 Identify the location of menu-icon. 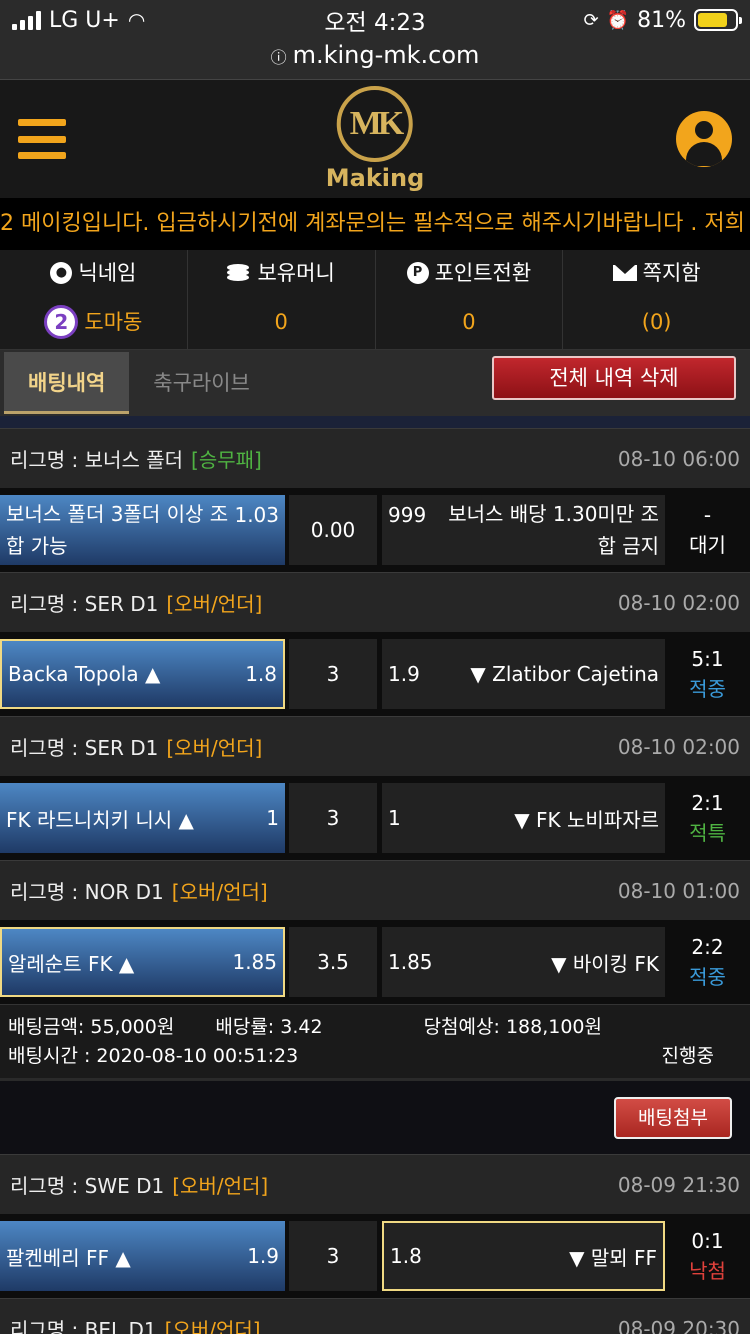
(42, 139).